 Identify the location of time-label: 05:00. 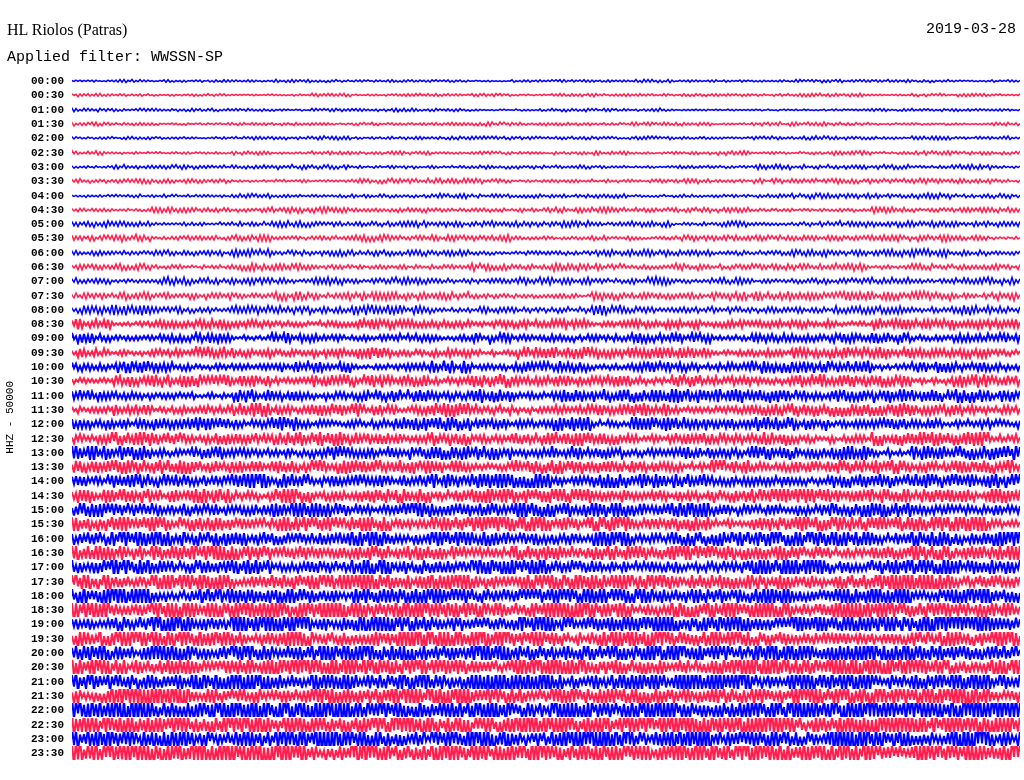
(47, 224).